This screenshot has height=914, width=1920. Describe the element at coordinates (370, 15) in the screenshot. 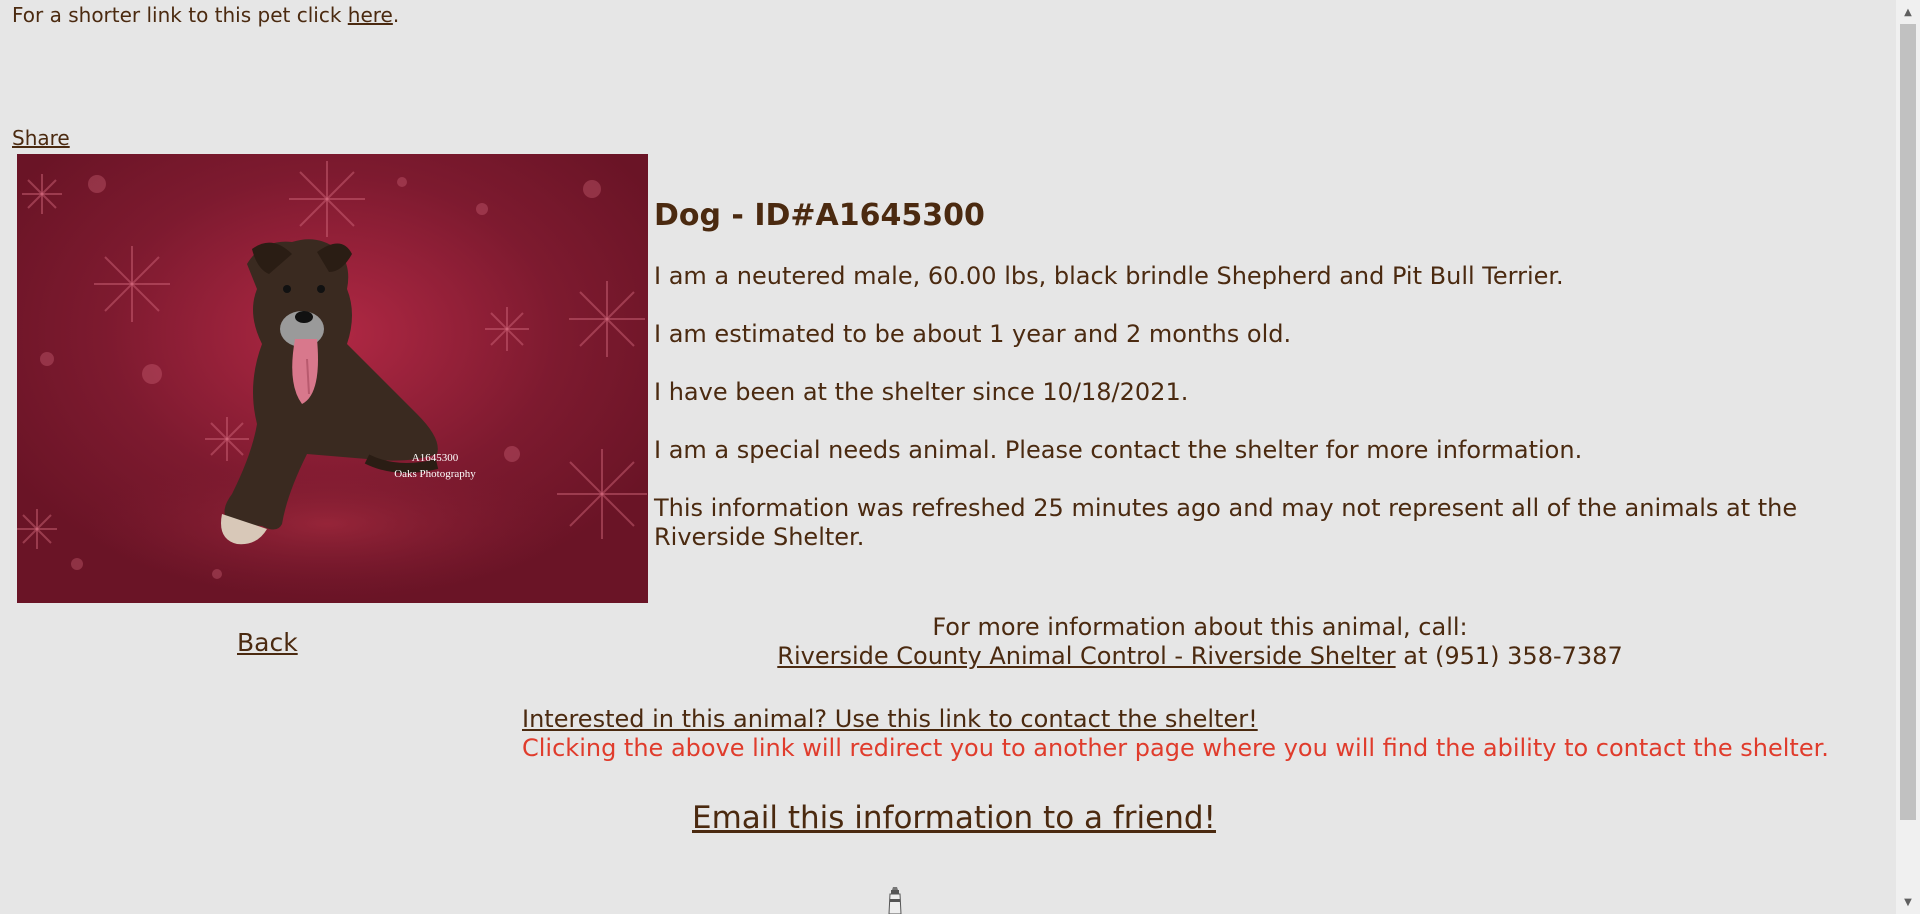

I see `short-link-here: here` at that location.